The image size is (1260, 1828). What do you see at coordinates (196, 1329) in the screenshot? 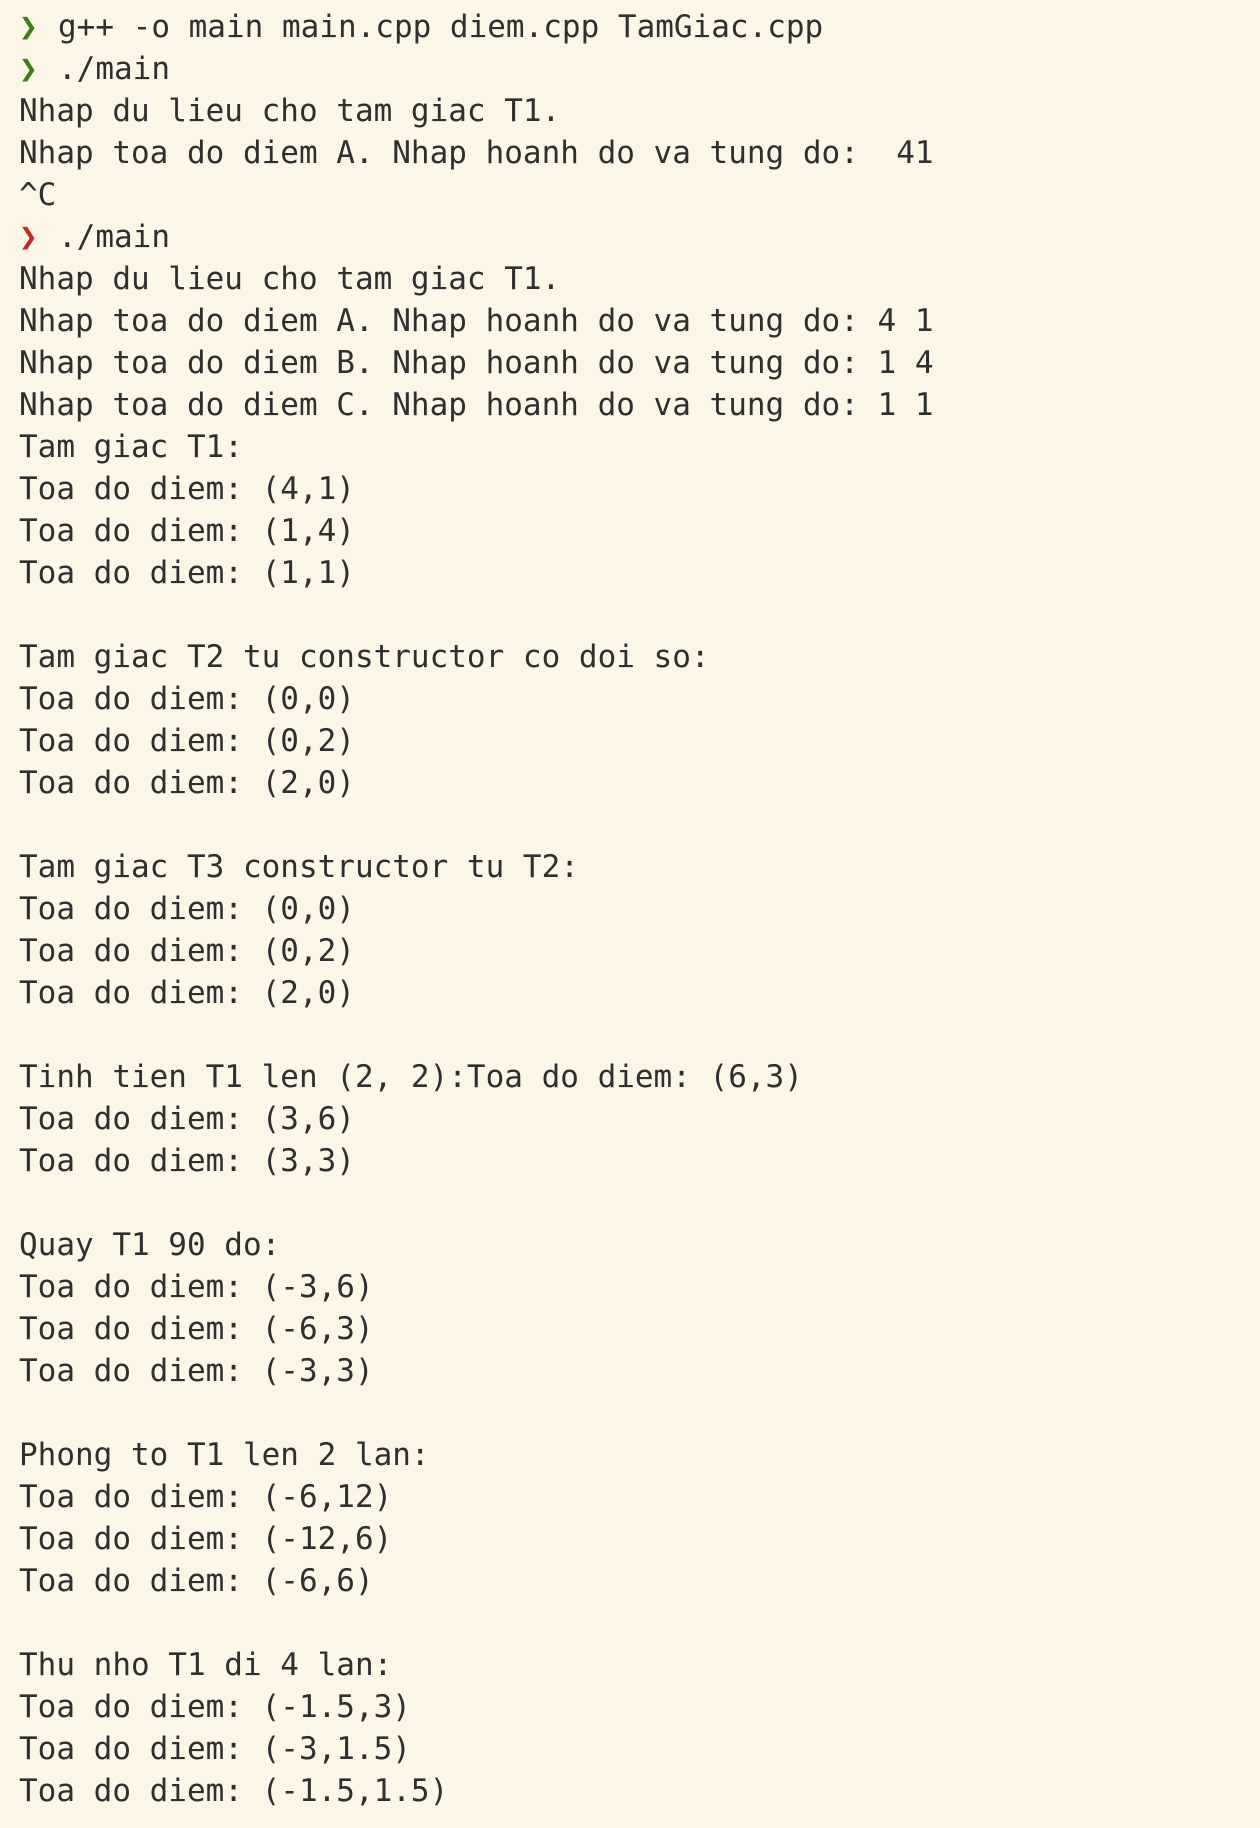
I see `output-line: Toa do diem: (-6,3)` at bounding box center [196, 1329].